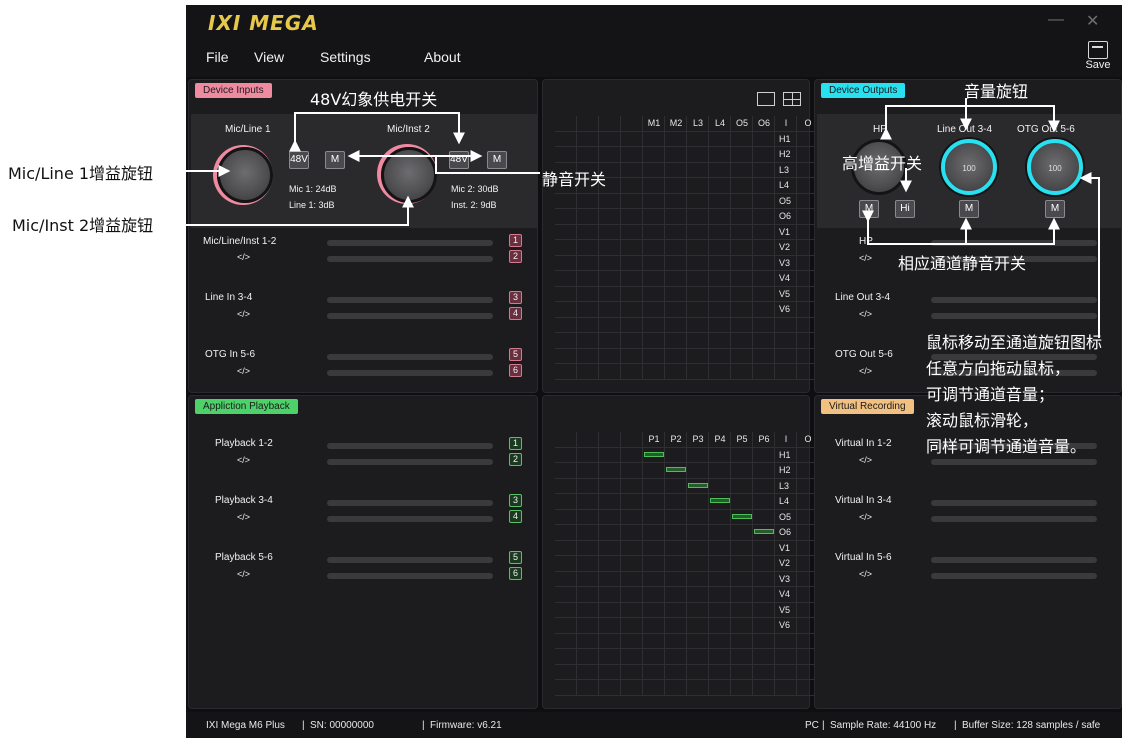 The height and width of the screenshot is (738, 1125). Describe the element at coordinates (969, 167) in the screenshot. I see `line-out-volume-knob: 100` at that location.